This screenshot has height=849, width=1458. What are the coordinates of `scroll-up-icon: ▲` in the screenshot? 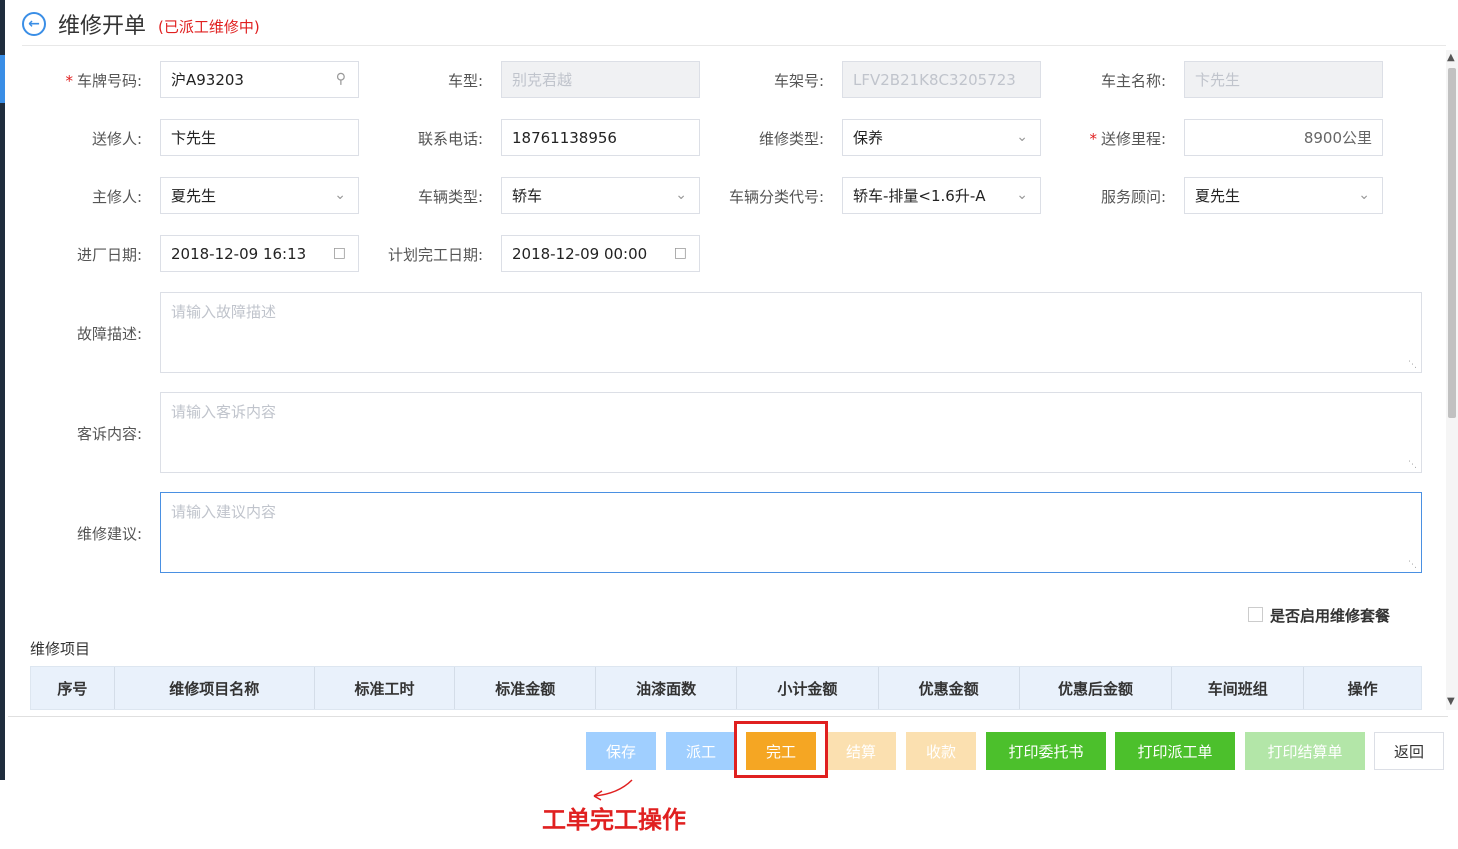 It's located at (1451, 57).